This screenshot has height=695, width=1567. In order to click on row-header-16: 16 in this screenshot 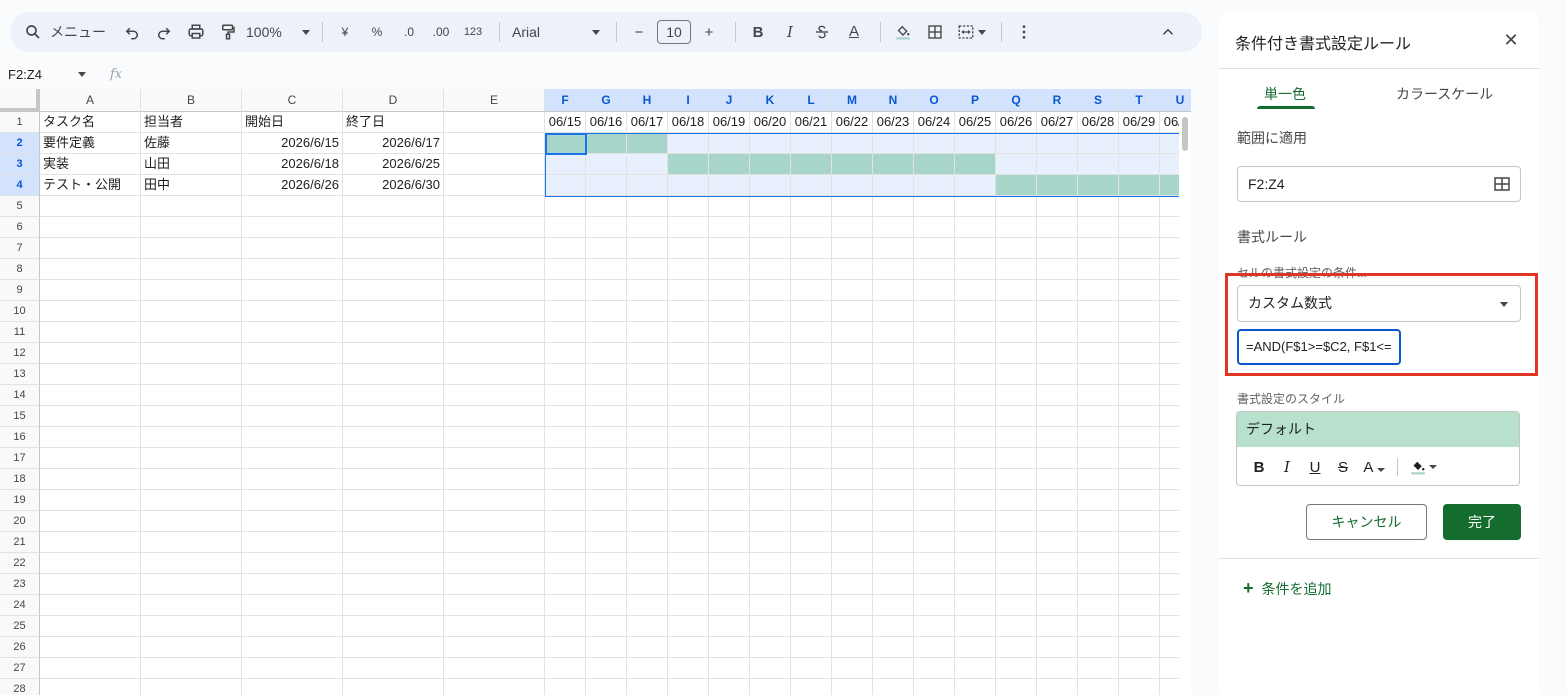, I will do `click(20, 437)`.